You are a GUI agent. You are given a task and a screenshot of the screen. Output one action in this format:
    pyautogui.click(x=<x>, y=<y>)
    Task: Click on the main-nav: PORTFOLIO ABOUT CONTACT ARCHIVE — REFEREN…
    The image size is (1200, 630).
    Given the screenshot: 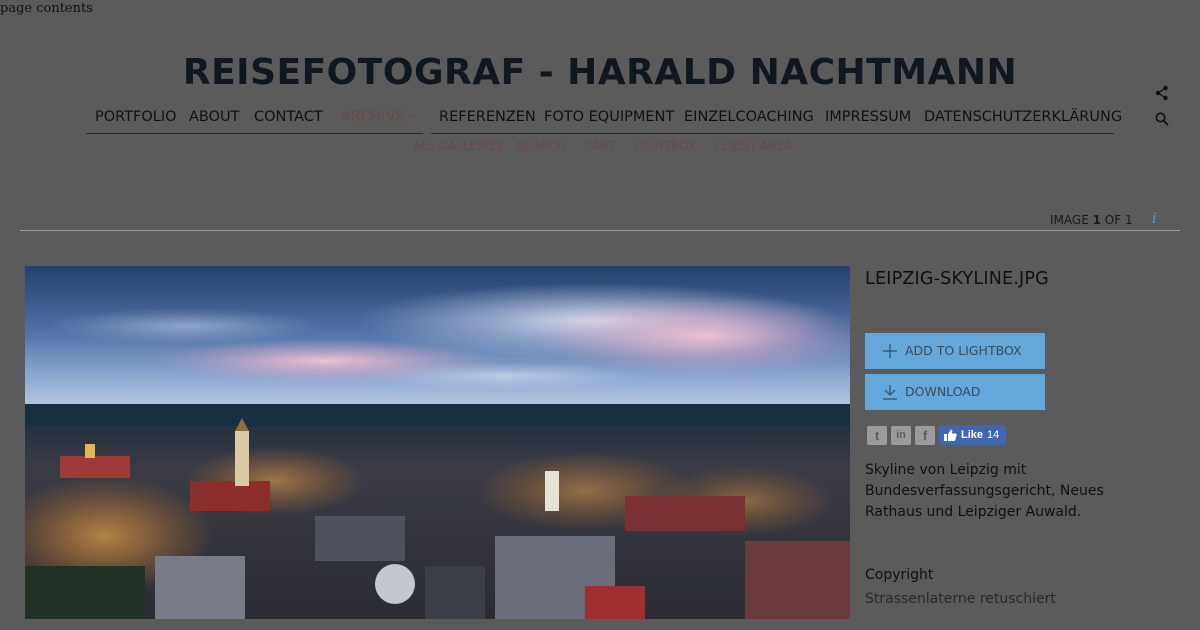 What is the action you would take?
    pyautogui.click(x=604, y=121)
    